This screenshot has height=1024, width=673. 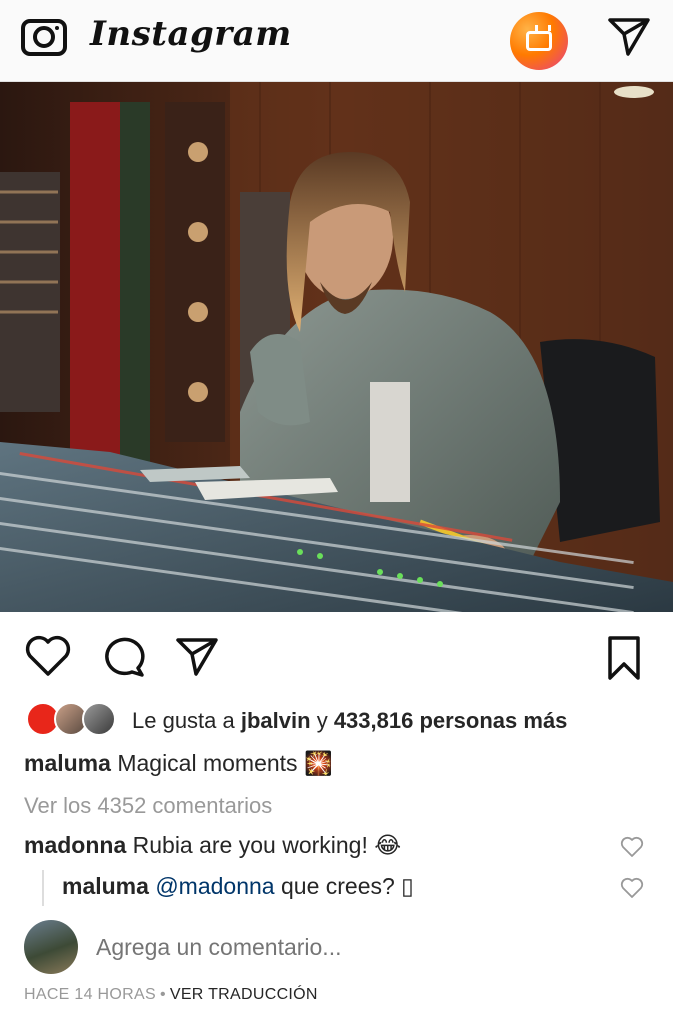 What do you see at coordinates (629, 36) in the screenshot?
I see `direct-send-icon` at bounding box center [629, 36].